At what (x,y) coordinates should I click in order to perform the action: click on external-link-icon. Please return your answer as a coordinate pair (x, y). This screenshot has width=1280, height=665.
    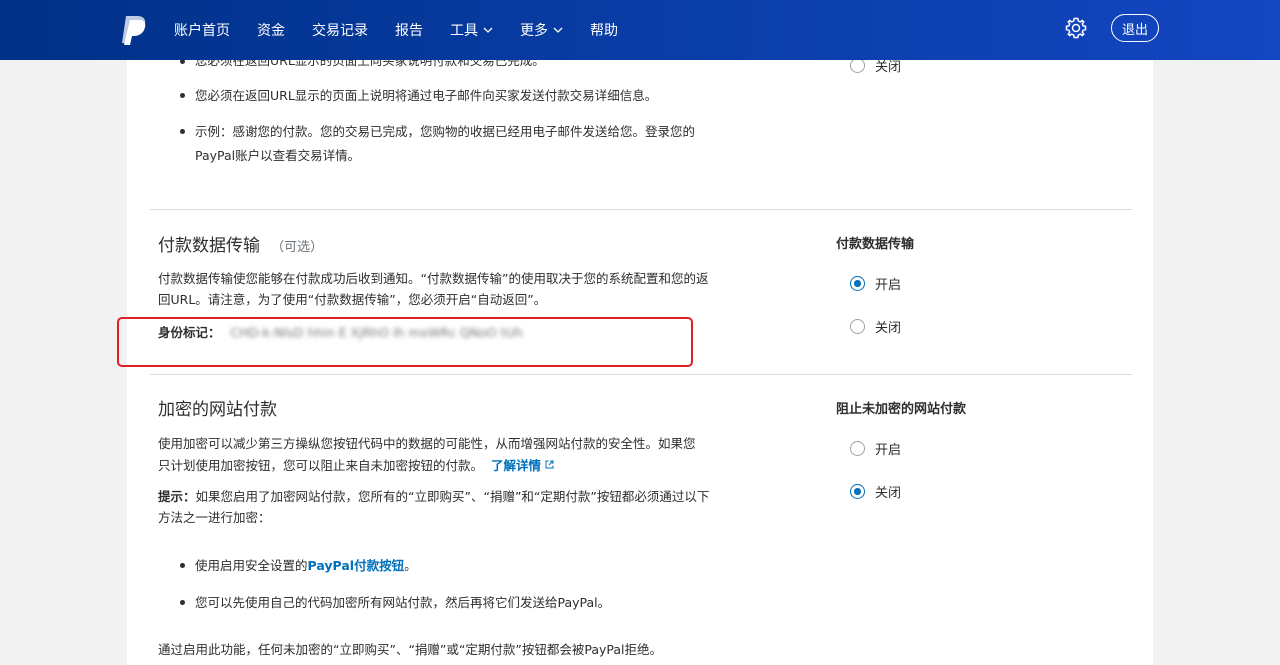
    Looking at the image, I should click on (549, 465).